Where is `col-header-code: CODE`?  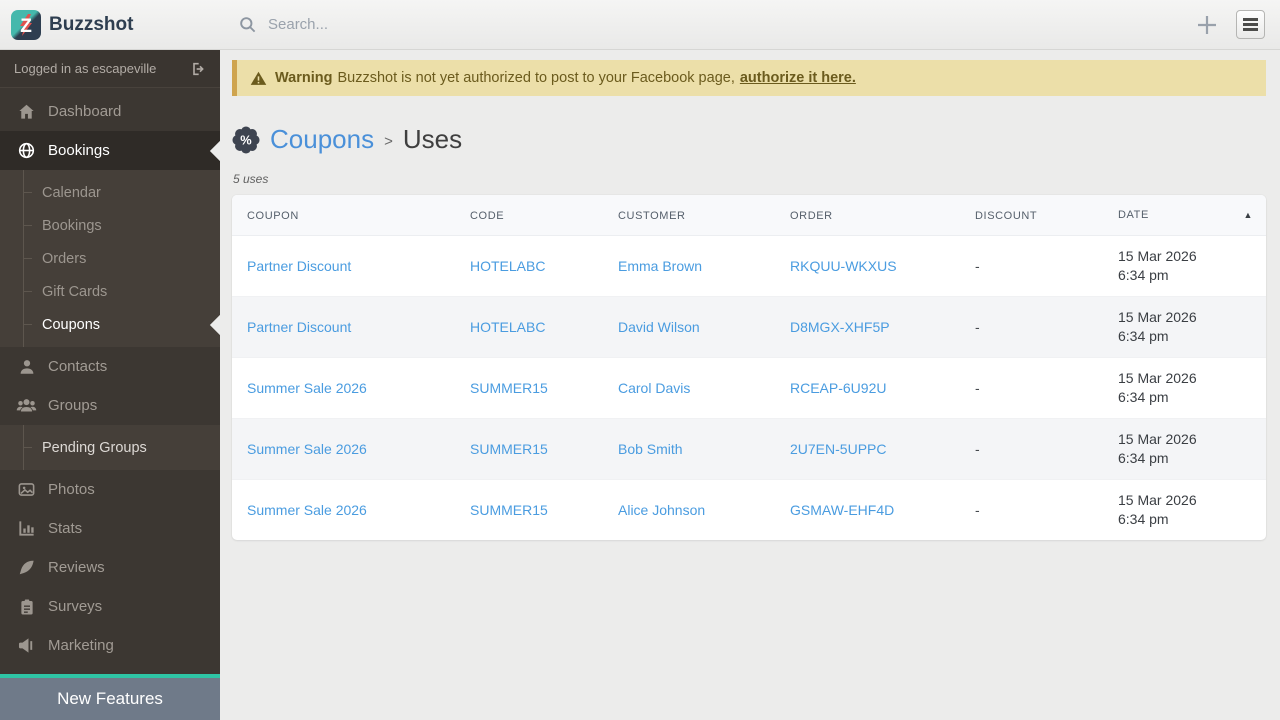
col-header-code: CODE is located at coordinates (529, 215).